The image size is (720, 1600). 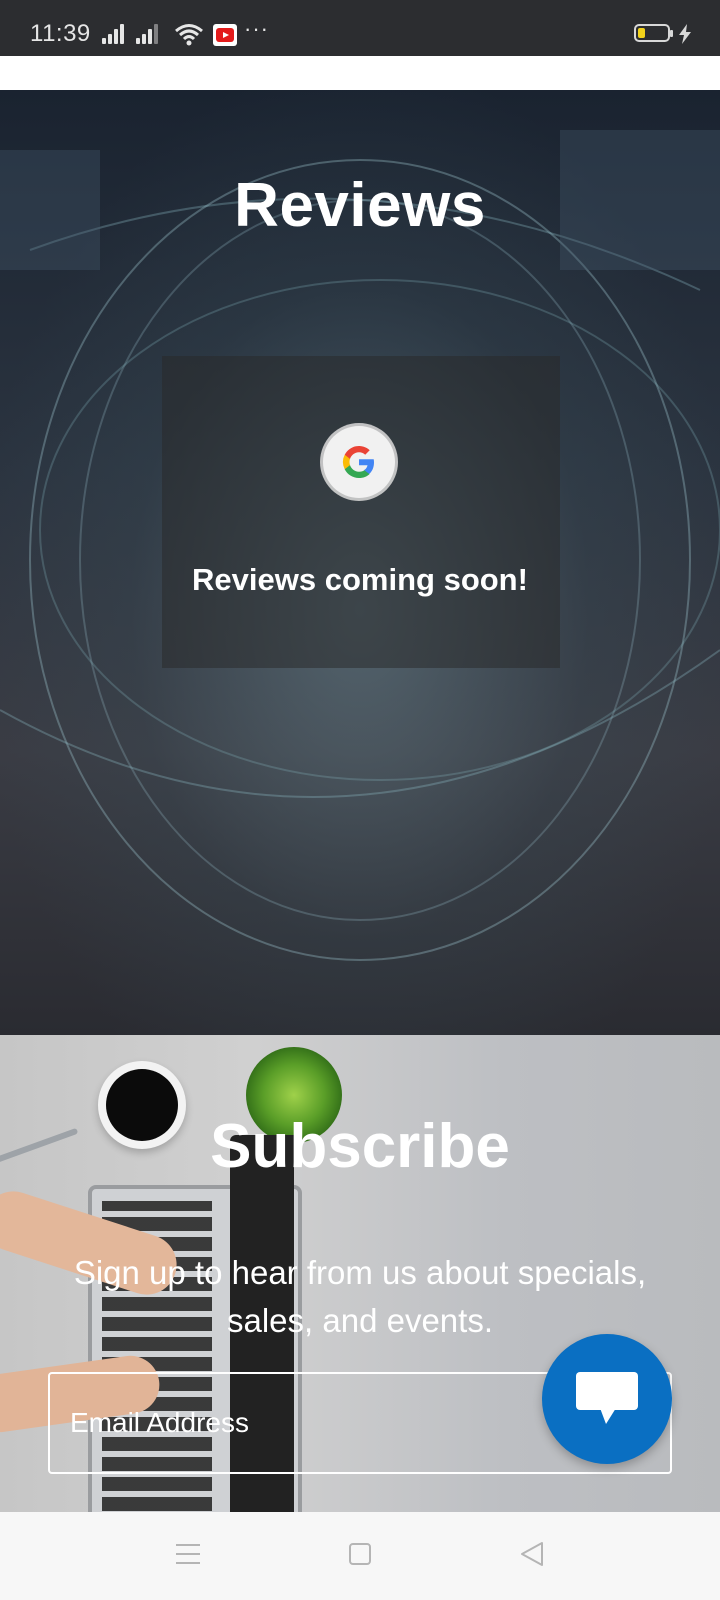 I want to click on back-icon, so click(x=532, y=1554).